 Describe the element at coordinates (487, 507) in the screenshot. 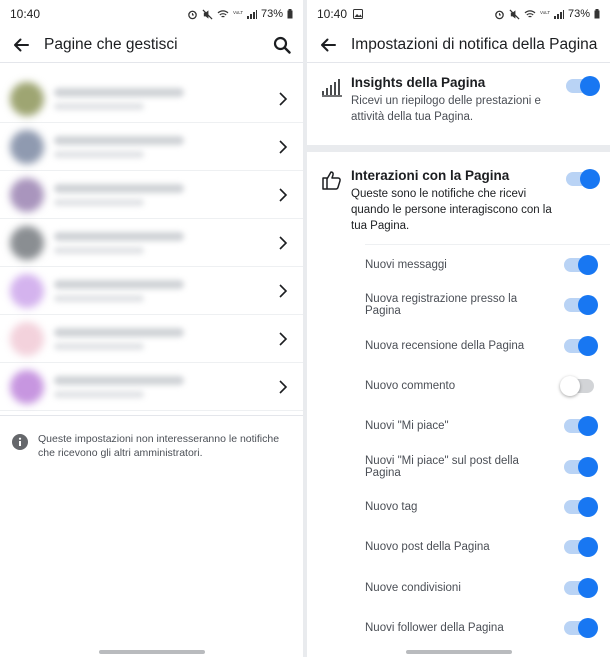

I see `notification-setting-row: Nuovo tag` at that location.